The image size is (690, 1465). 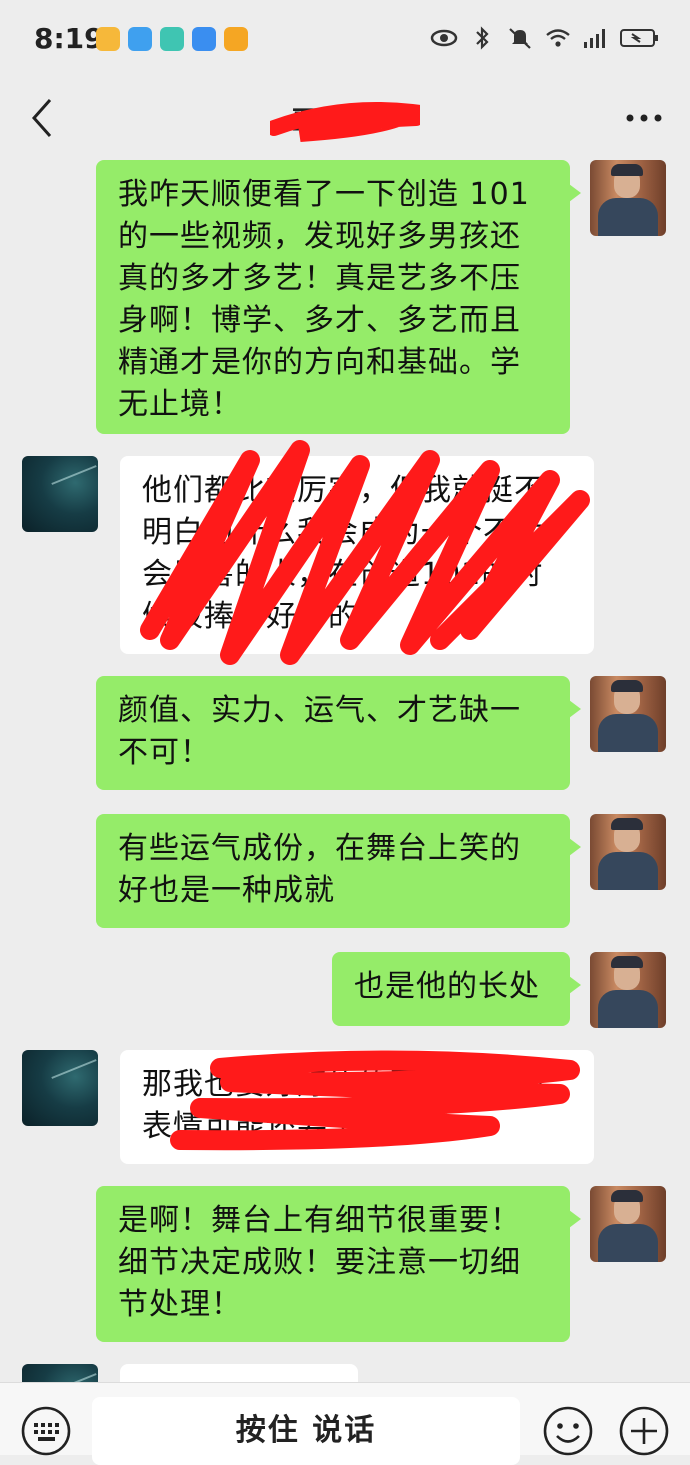 I want to click on status-app-icons, so click(x=172, y=39).